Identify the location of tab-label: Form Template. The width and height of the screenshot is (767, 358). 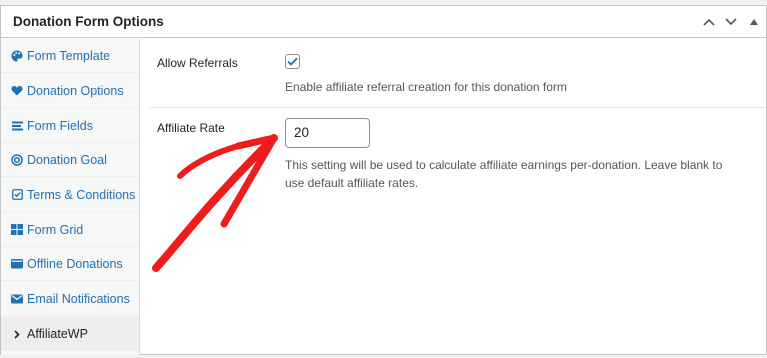
(69, 55).